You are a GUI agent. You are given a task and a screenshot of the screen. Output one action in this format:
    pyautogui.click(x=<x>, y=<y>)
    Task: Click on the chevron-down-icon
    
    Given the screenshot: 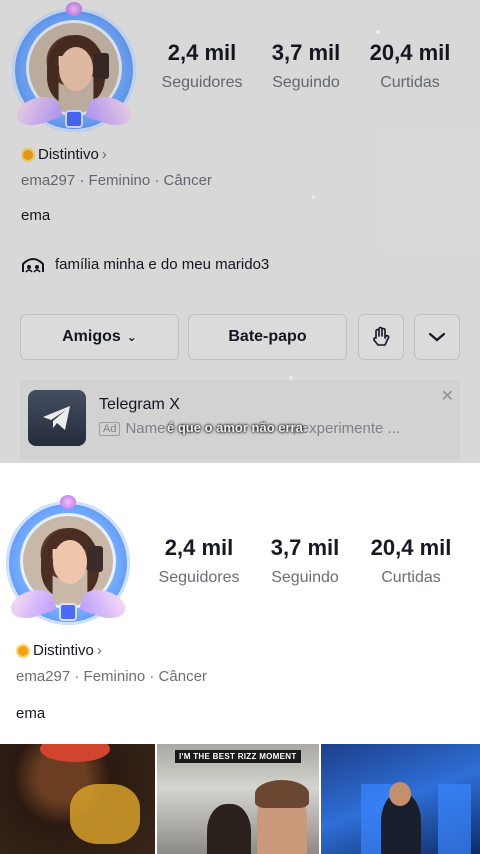 What is the action you would take?
    pyautogui.click(x=437, y=337)
    